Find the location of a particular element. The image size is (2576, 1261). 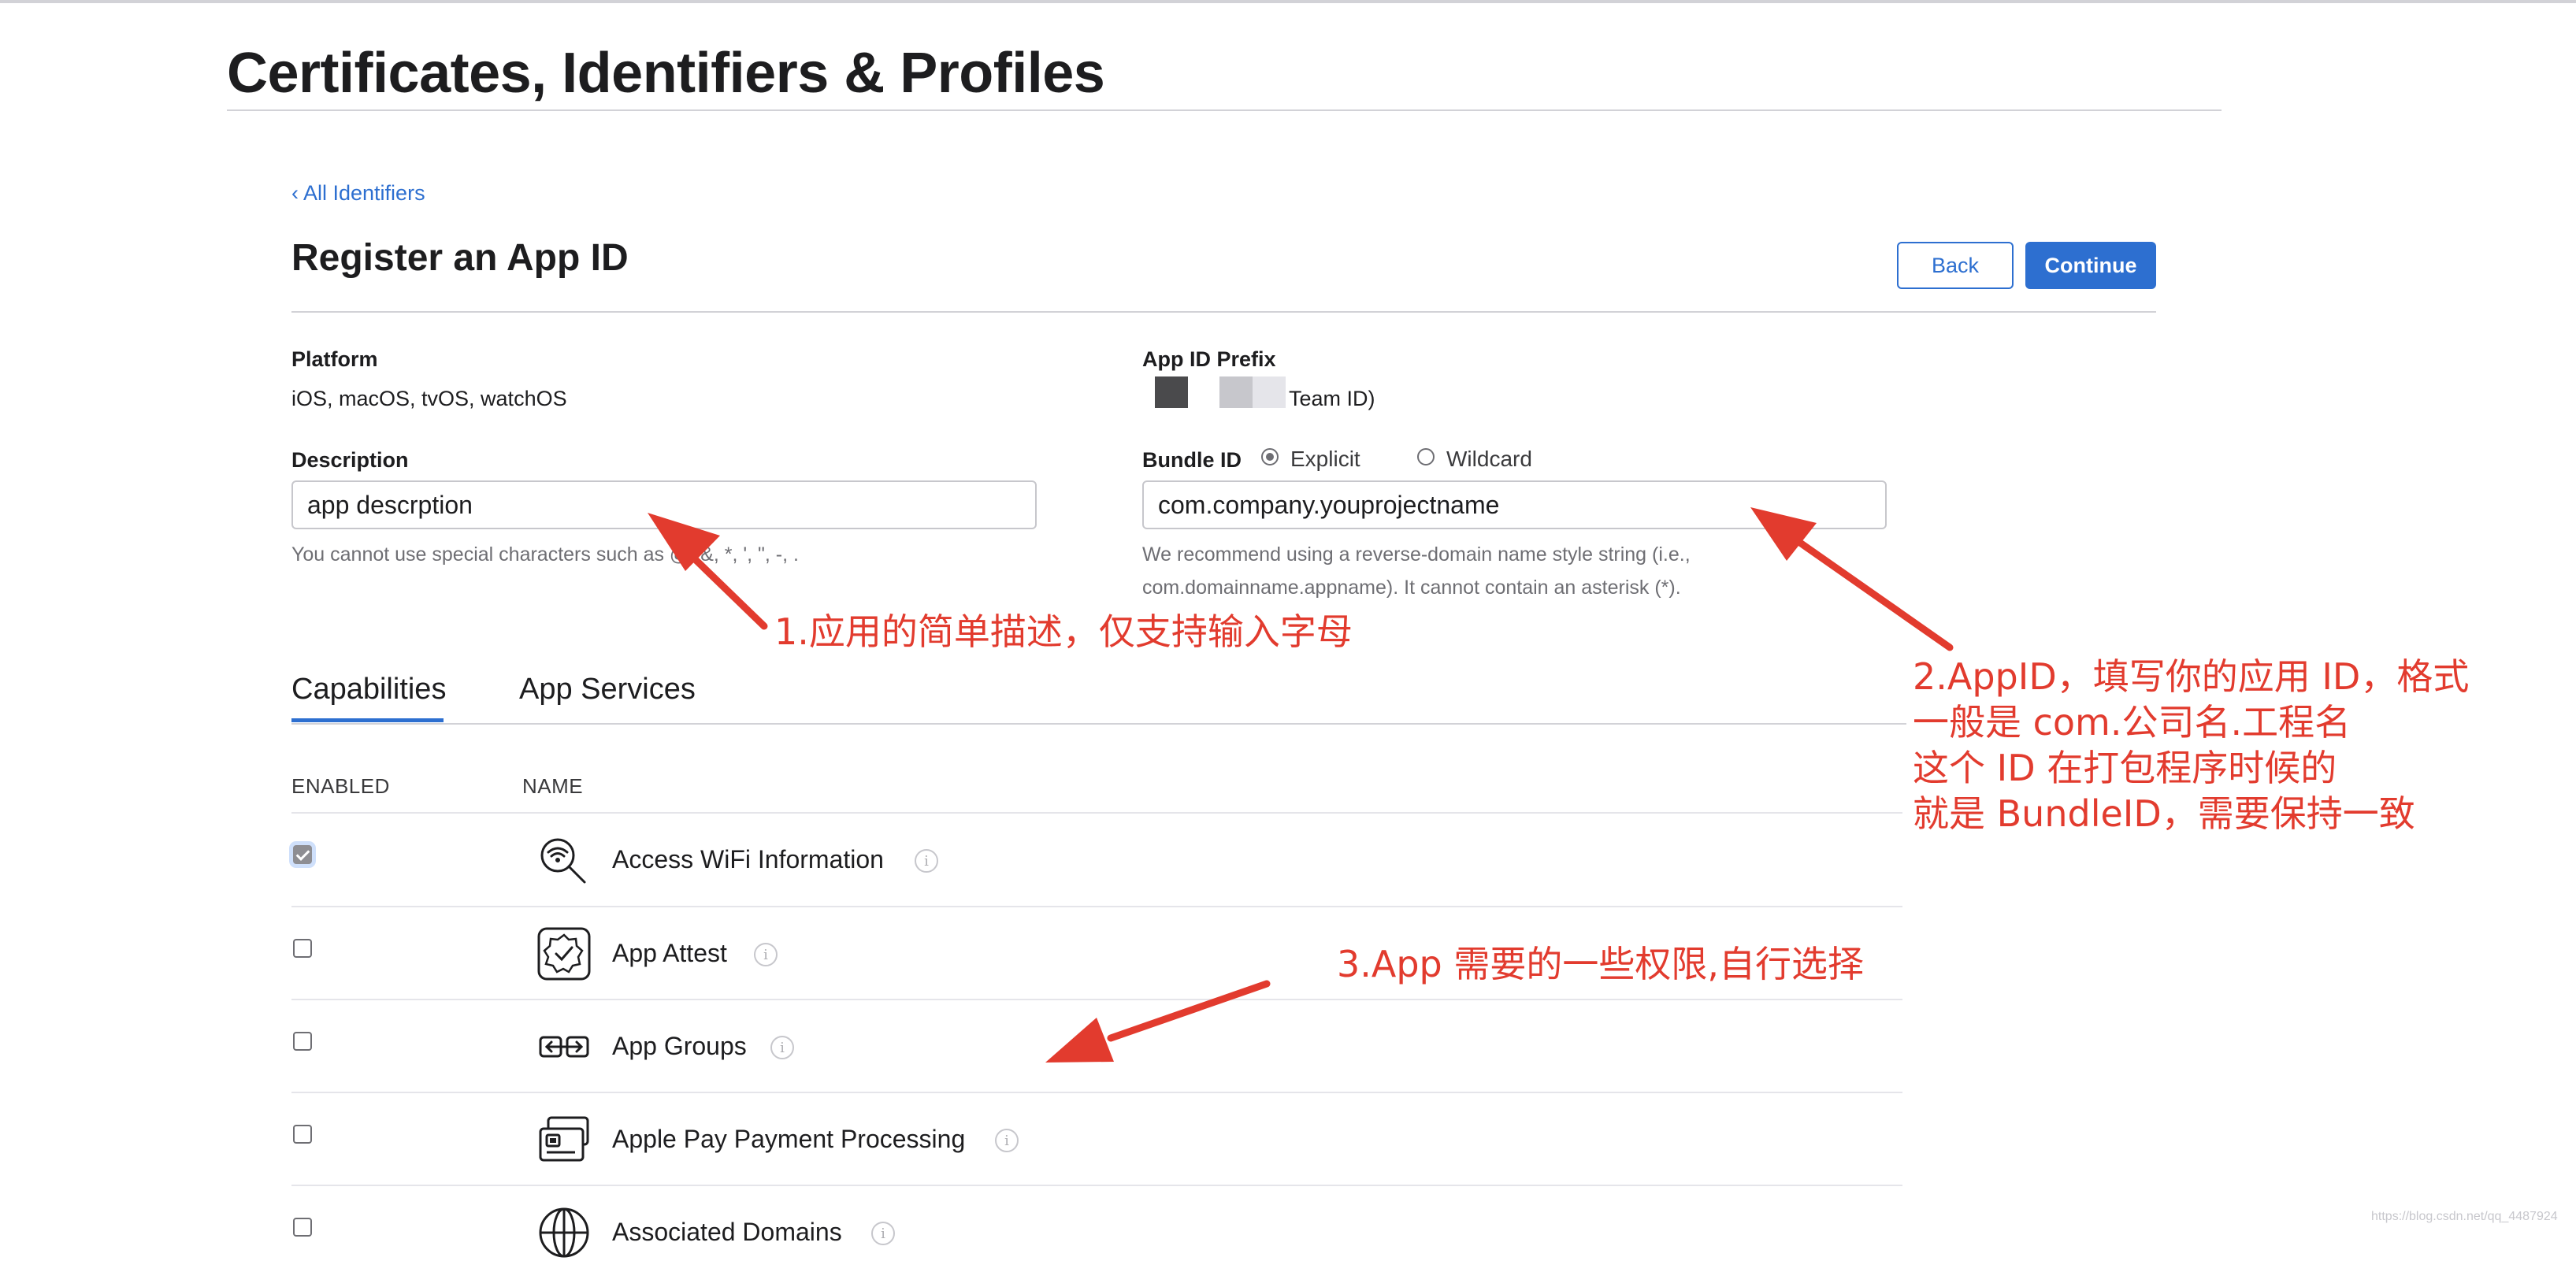

section-divider is located at coordinates (1223, 312).